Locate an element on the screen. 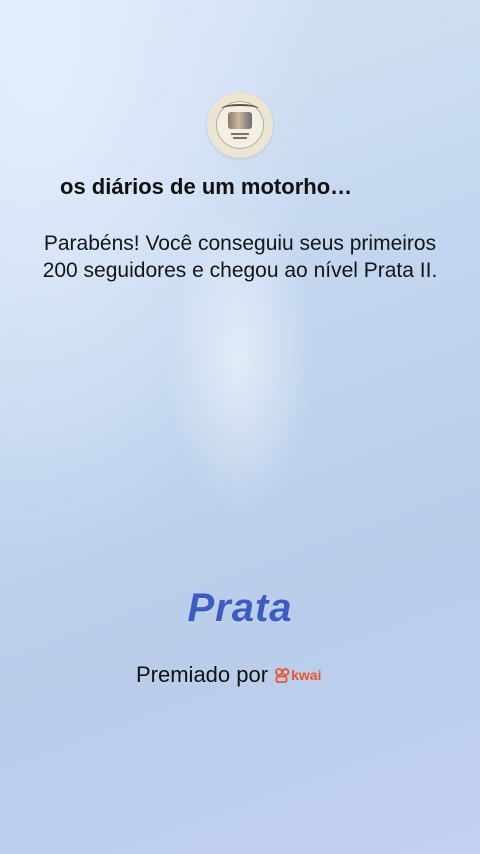  kwai-wordmark: kwai is located at coordinates (306, 675).